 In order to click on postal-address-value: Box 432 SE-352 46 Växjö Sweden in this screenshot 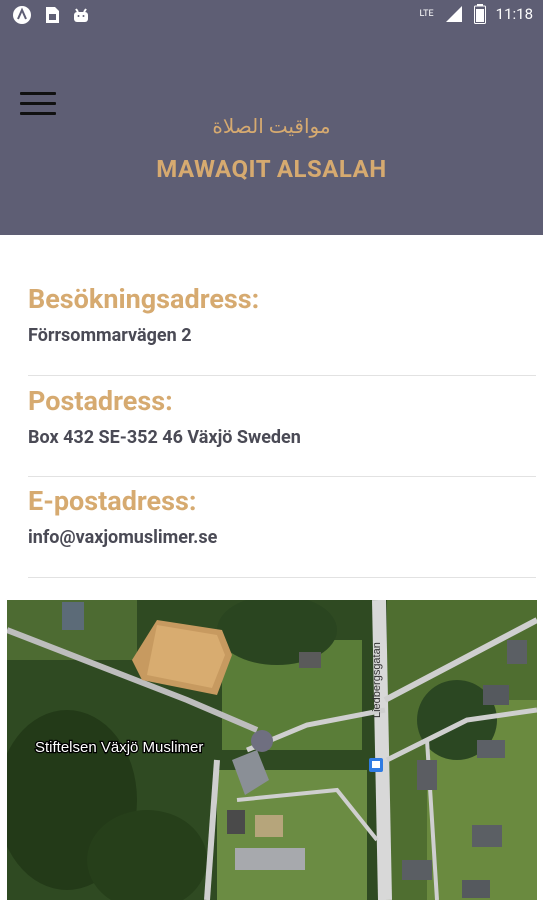, I will do `click(164, 437)`.